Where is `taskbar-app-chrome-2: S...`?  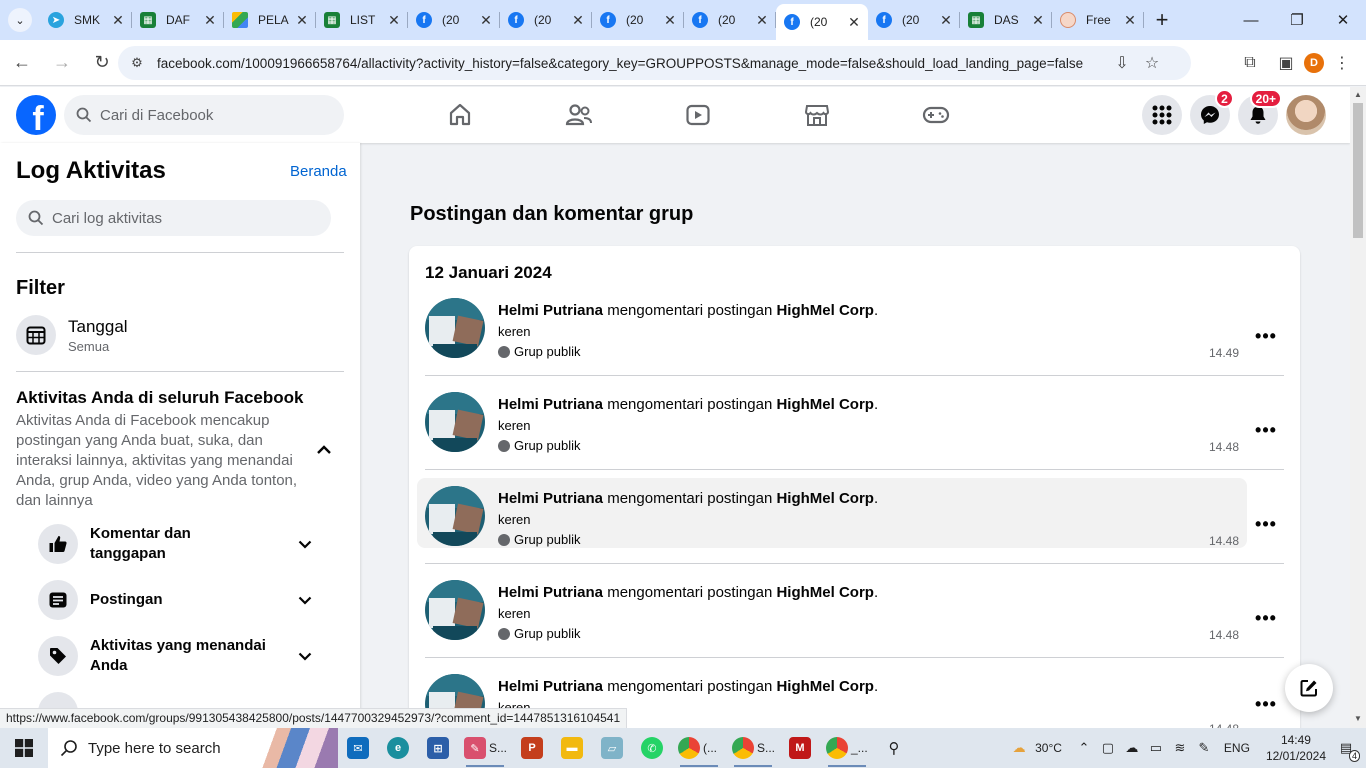 taskbar-app-chrome-2: S... is located at coordinates (753, 748).